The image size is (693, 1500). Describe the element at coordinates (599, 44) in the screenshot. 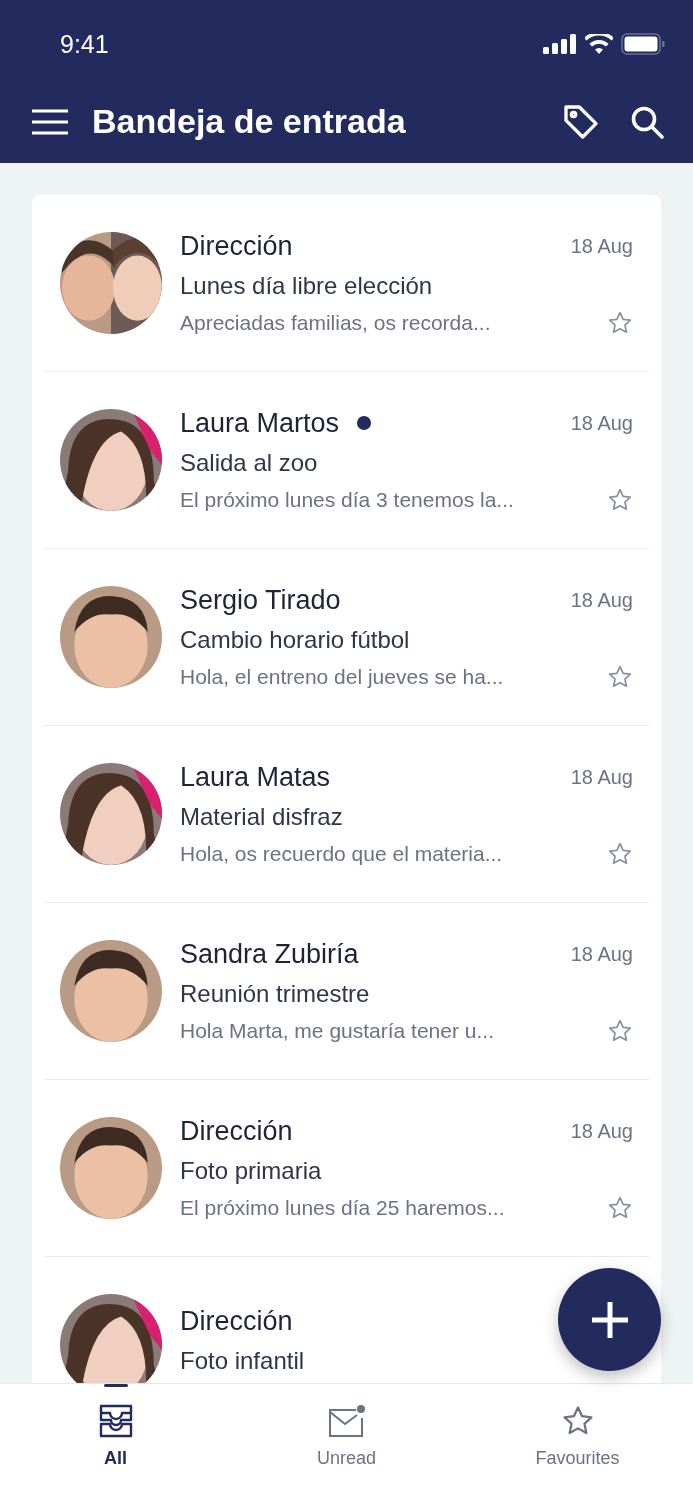

I see `wifi-icon` at that location.